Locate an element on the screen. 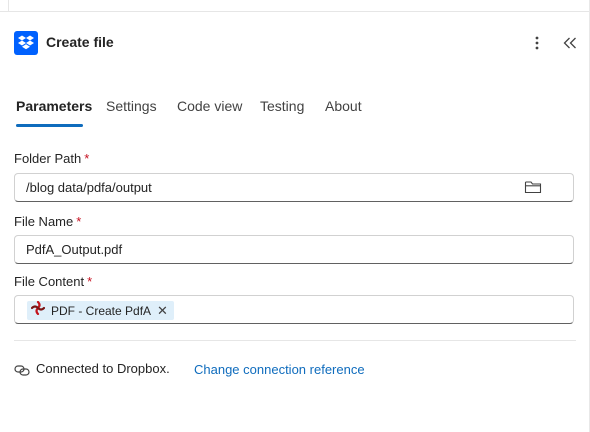 The width and height of the screenshot is (590, 432). remove-token-icon: ✕ is located at coordinates (162, 310).